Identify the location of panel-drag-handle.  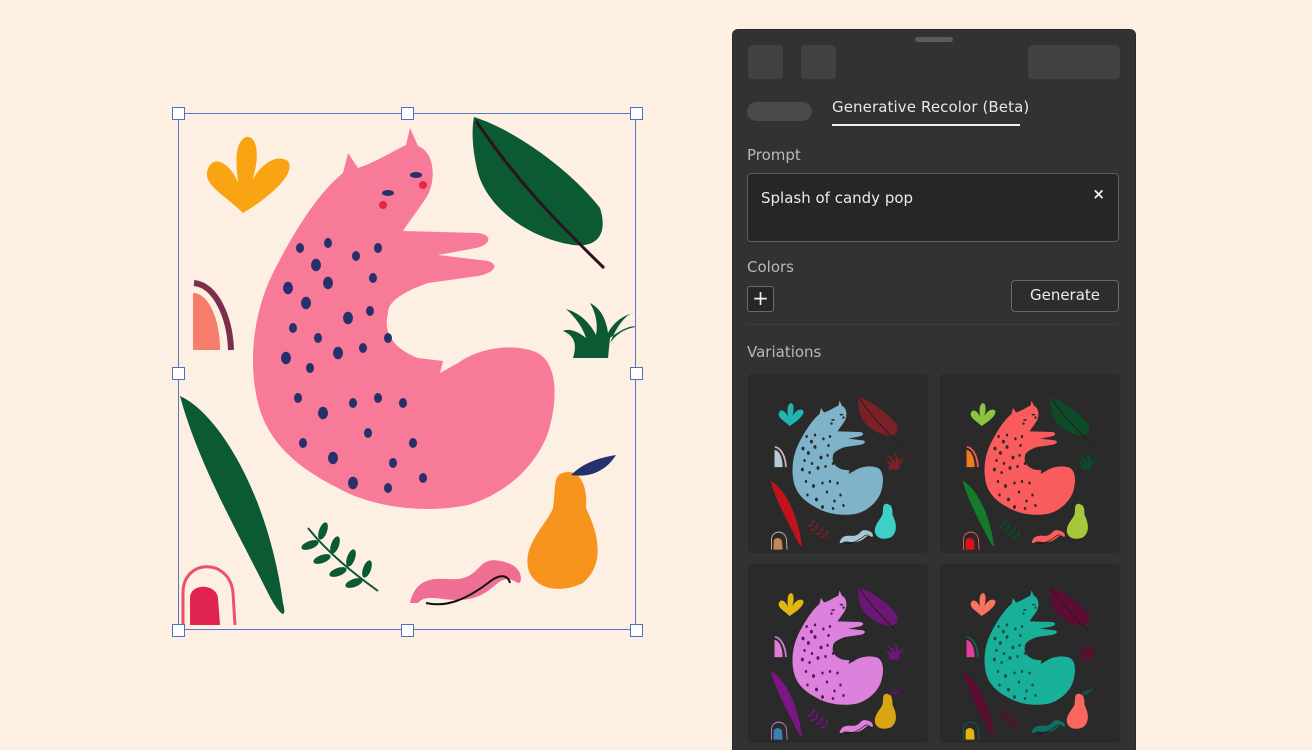
(934, 39).